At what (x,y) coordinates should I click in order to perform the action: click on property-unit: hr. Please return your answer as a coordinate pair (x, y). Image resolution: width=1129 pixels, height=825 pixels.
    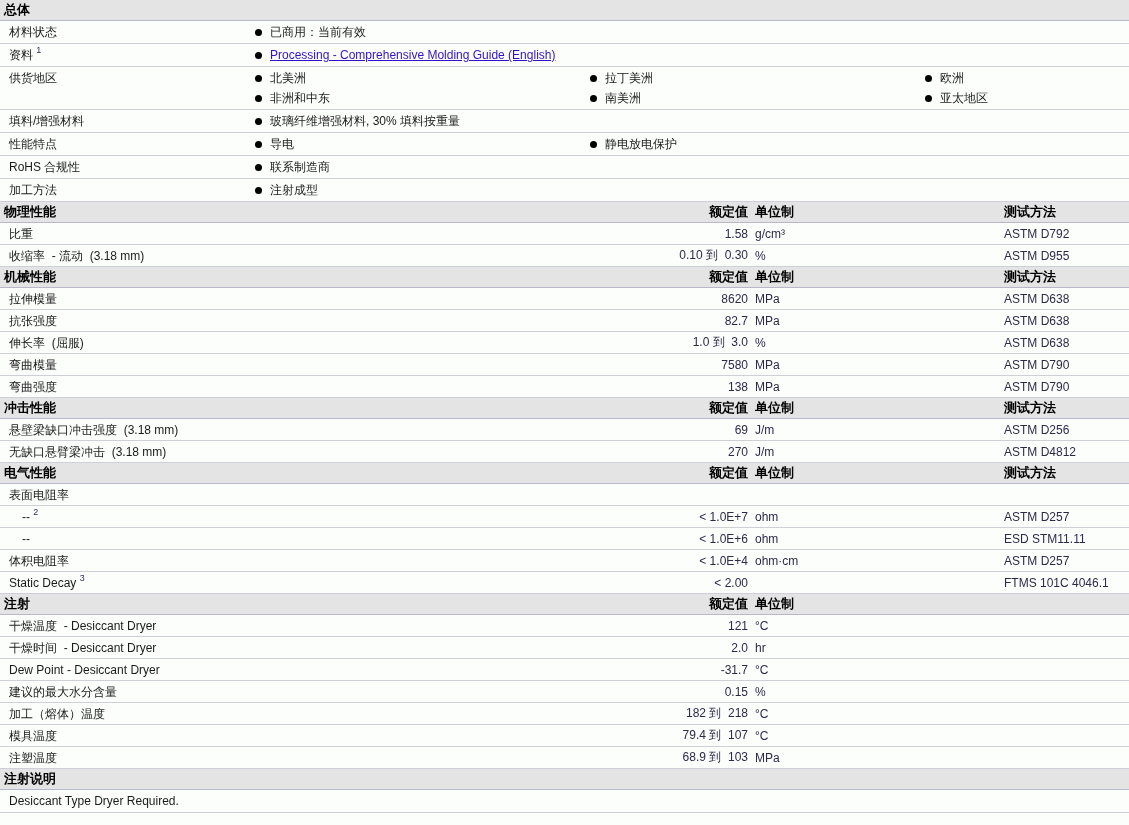
    Looking at the image, I should click on (760, 647).